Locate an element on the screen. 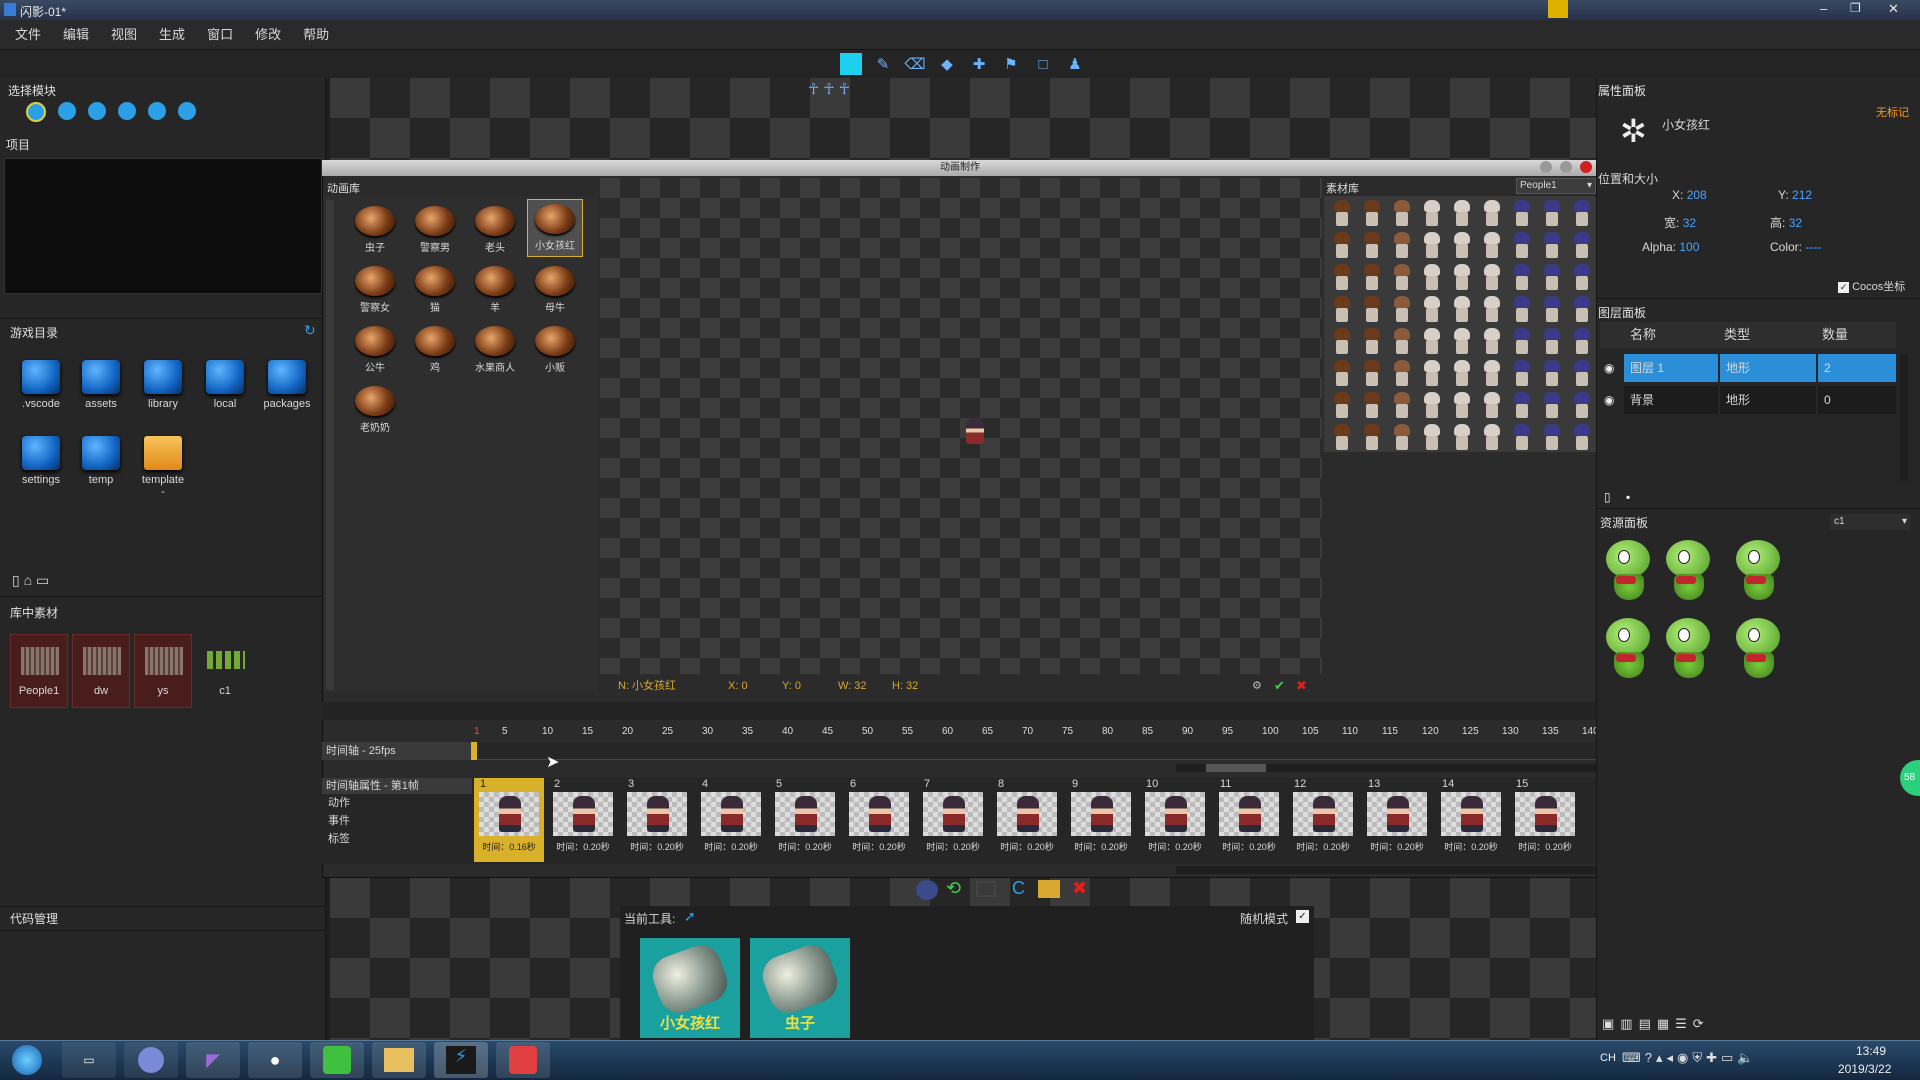 Image resolution: width=1920 pixels, height=1080 pixels. new-layer-icon: ▯ is located at coordinates (1607, 497).